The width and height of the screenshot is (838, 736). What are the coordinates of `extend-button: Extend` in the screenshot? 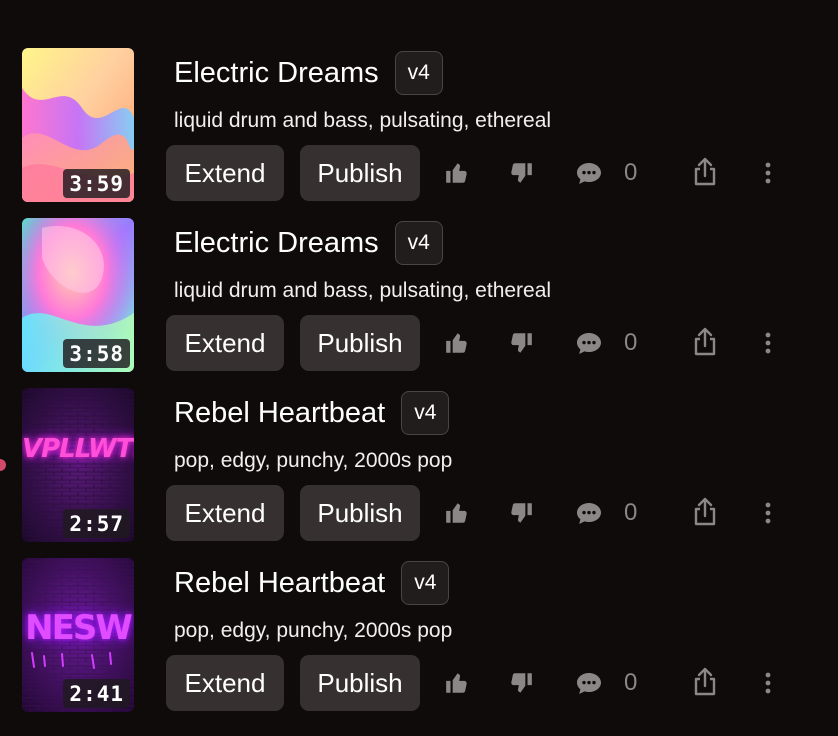 It's located at (225, 683).